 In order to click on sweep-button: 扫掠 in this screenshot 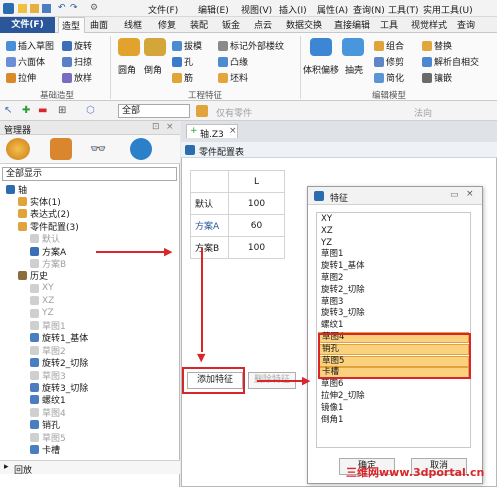, I will do `click(77, 61)`.